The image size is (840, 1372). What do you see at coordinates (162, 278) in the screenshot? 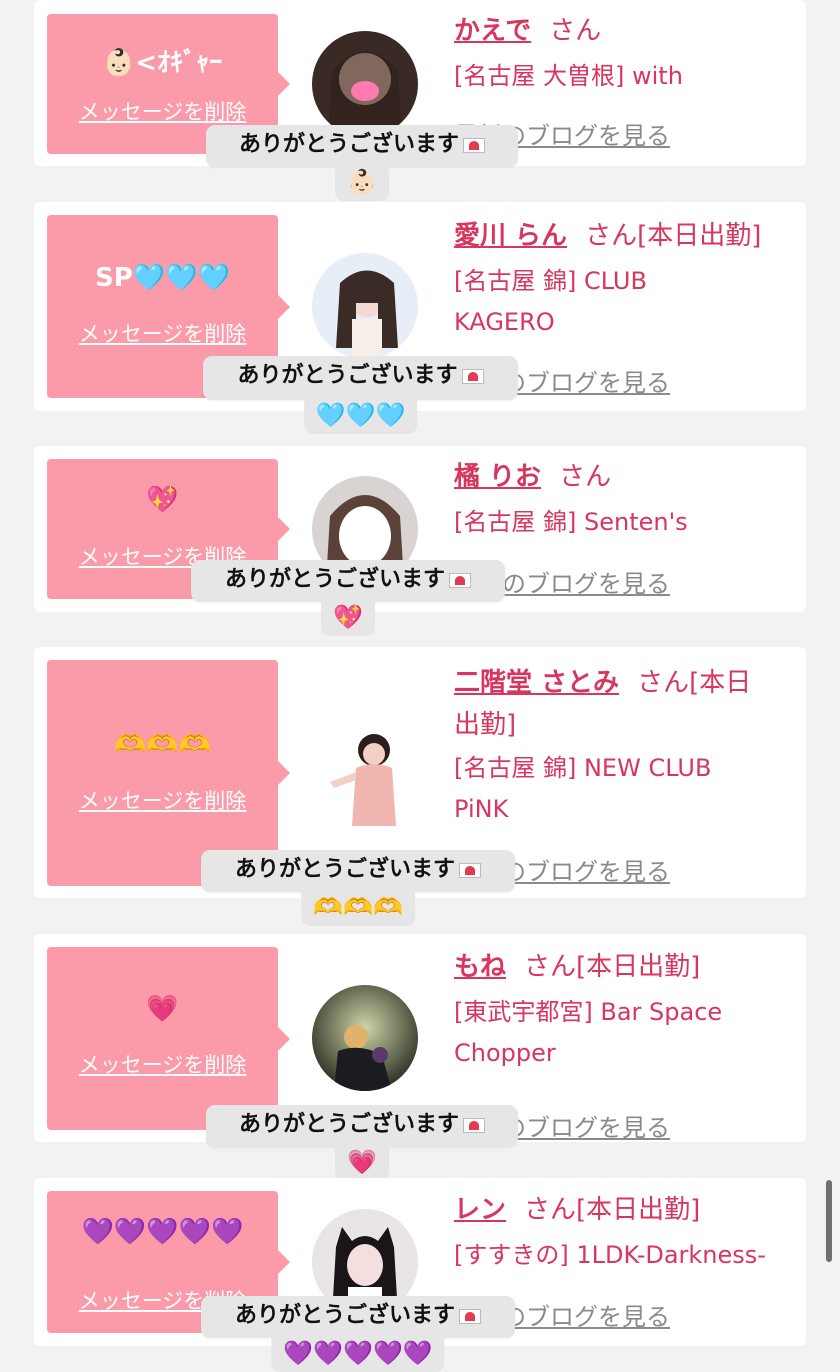
I see `message-text: SP🩵🩵🩵` at bounding box center [162, 278].